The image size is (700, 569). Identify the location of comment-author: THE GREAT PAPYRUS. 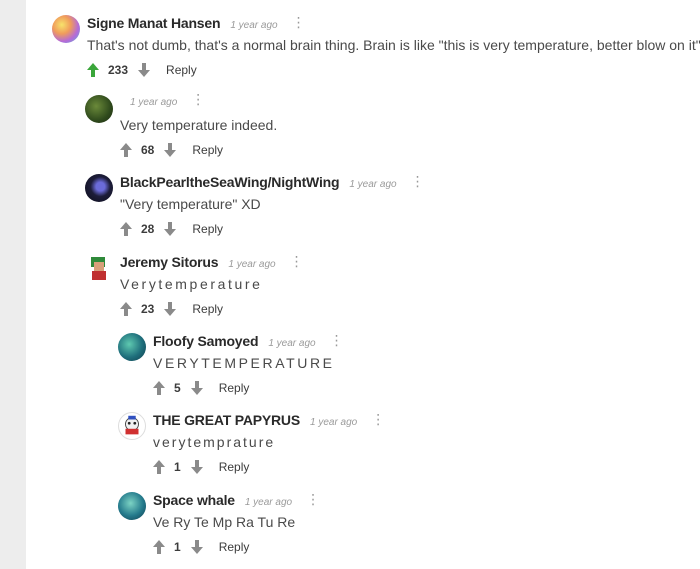
(226, 420).